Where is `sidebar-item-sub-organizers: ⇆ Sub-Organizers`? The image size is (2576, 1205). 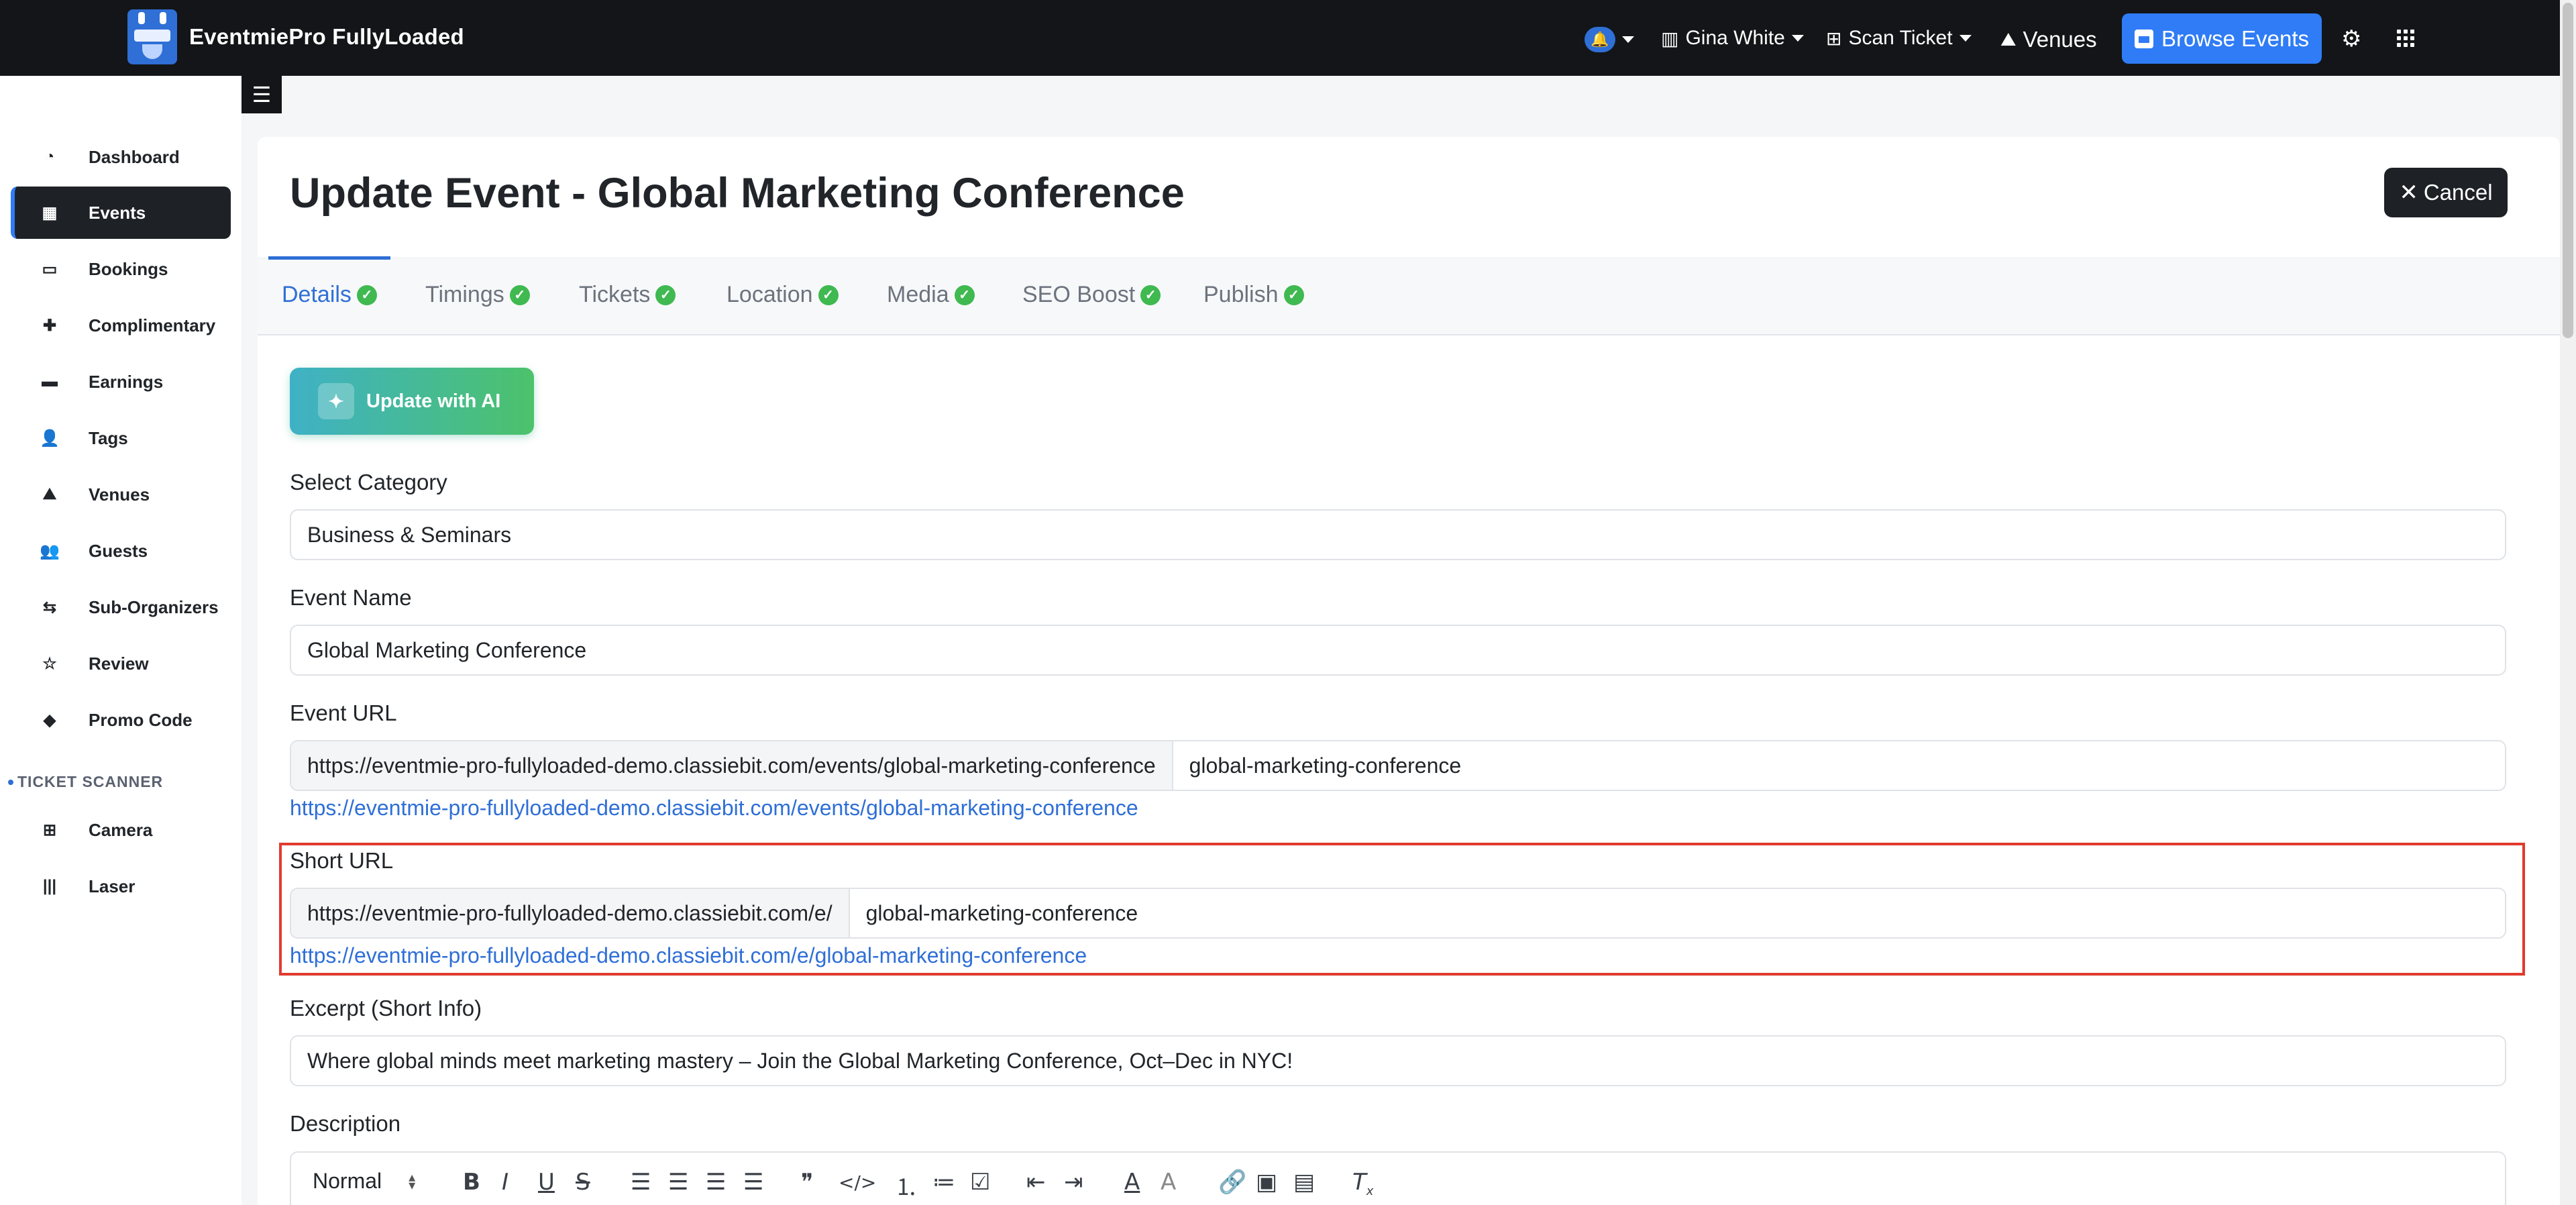 sidebar-item-sub-organizers: ⇆ Sub-Organizers is located at coordinates (121, 607).